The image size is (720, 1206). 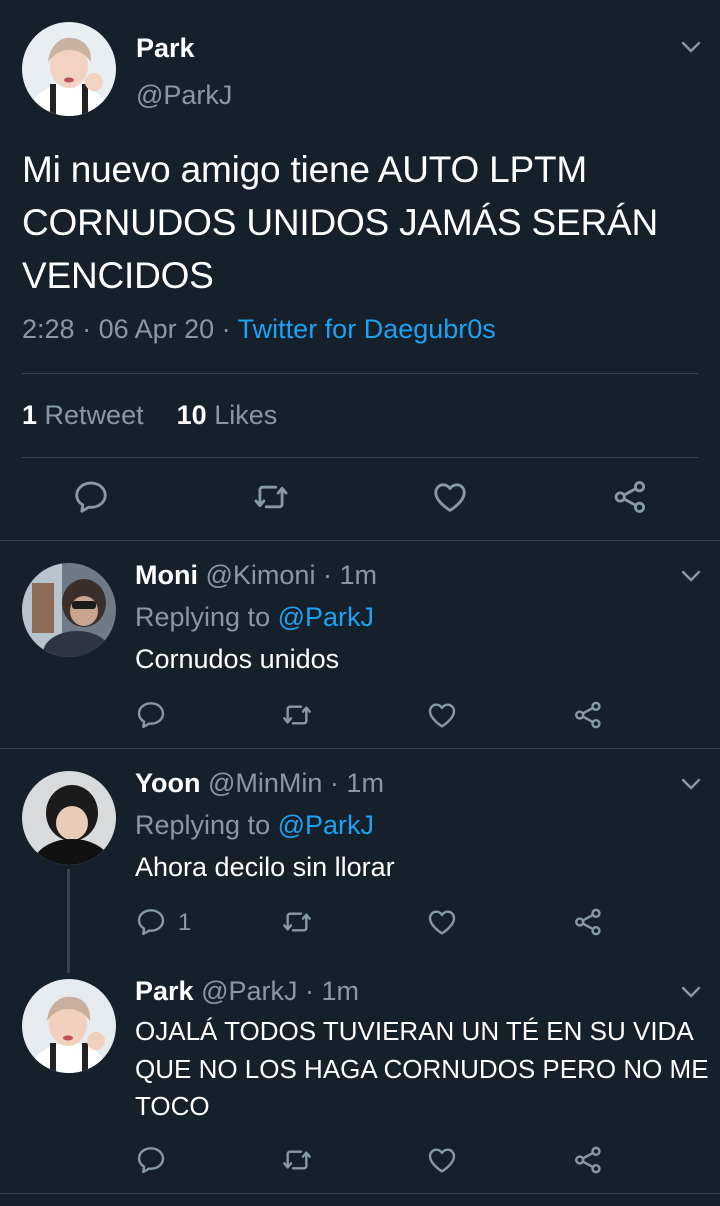 What do you see at coordinates (30, 415) in the screenshot?
I see `retweet-count: 1` at bounding box center [30, 415].